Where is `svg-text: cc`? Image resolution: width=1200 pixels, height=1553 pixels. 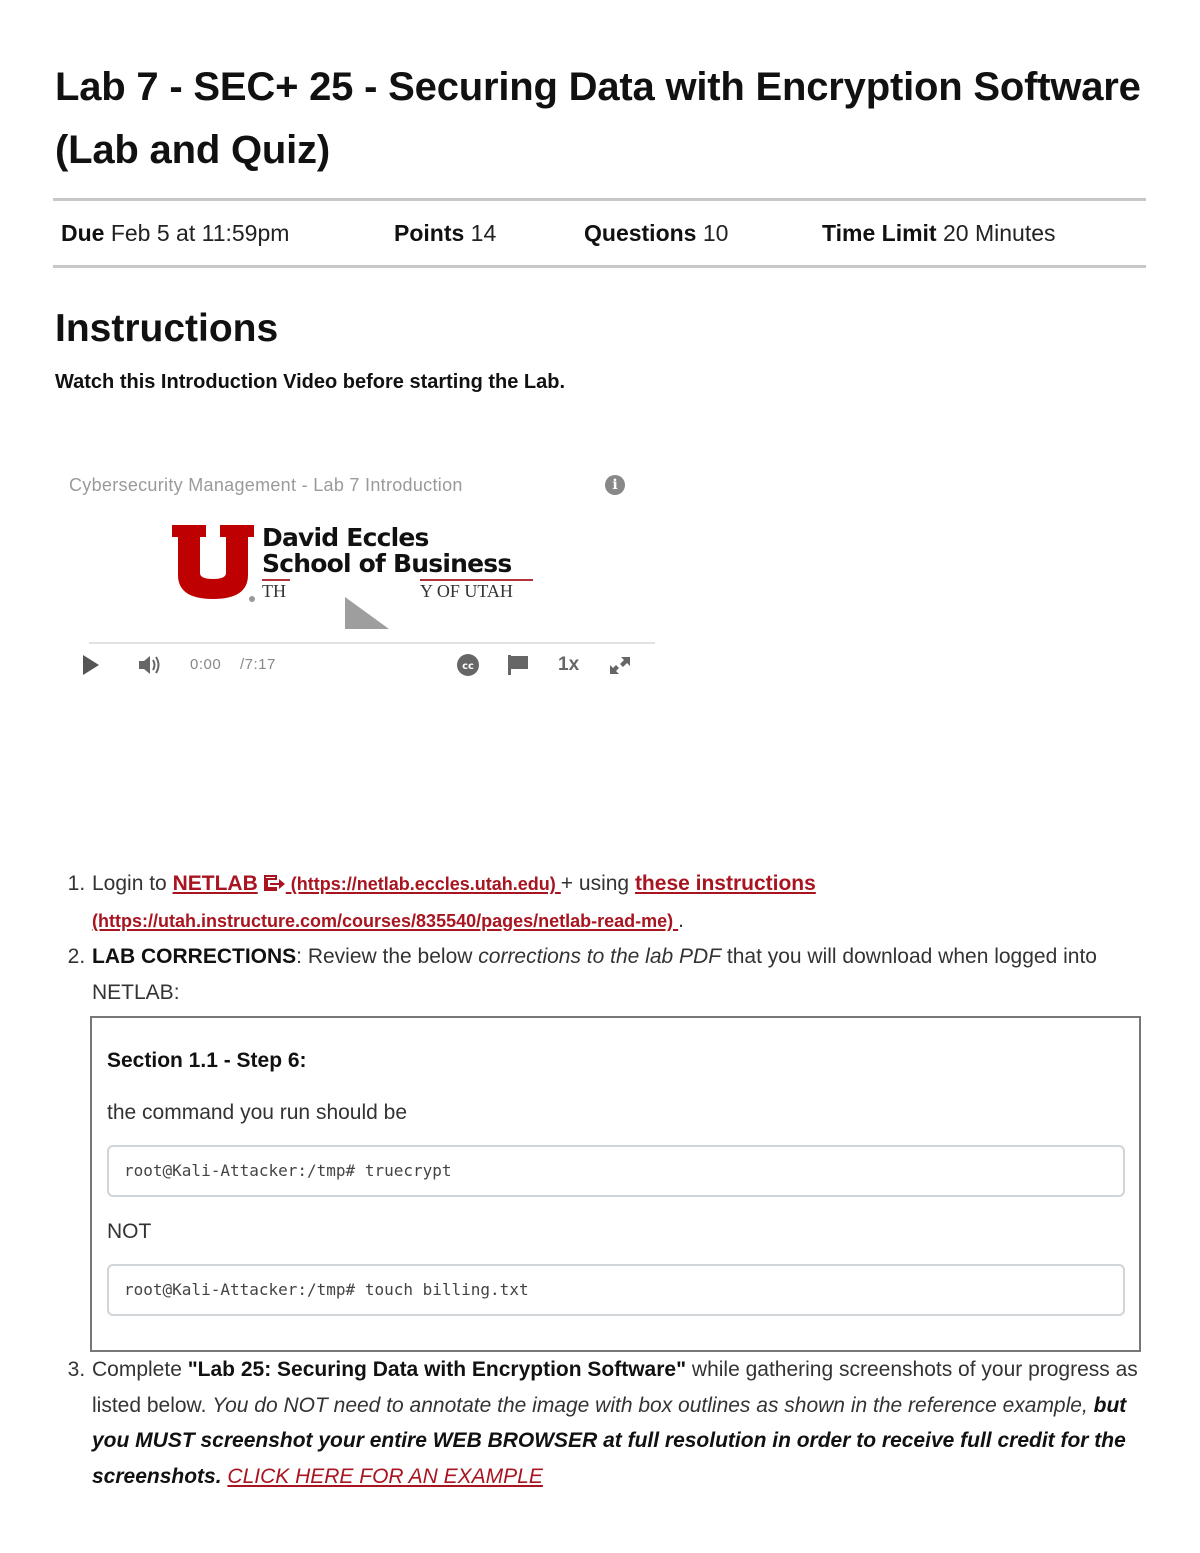
svg-text: cc is located at coordinates (468, 666).